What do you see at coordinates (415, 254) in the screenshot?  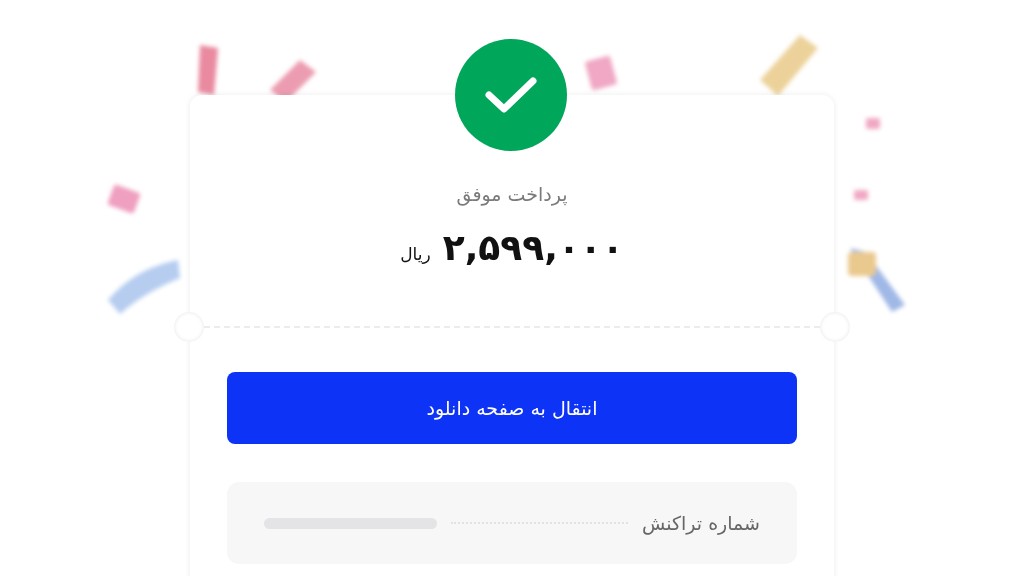 I see `currency-label: ریال` at bounding box center [415, 254].